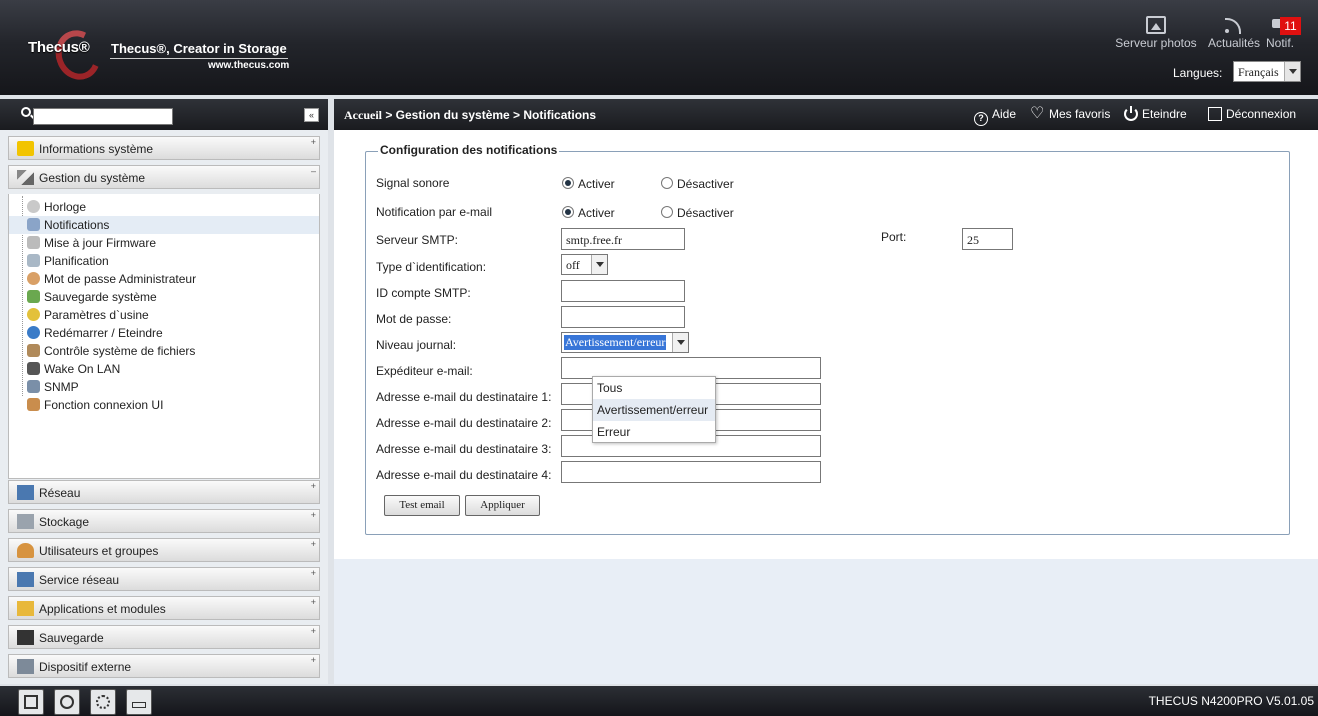 The image size is (1318, 716). Describe the element at coordinates (615, 342) in the screenshot. I see `log-level-value: Avertissement/erreur` at that location.